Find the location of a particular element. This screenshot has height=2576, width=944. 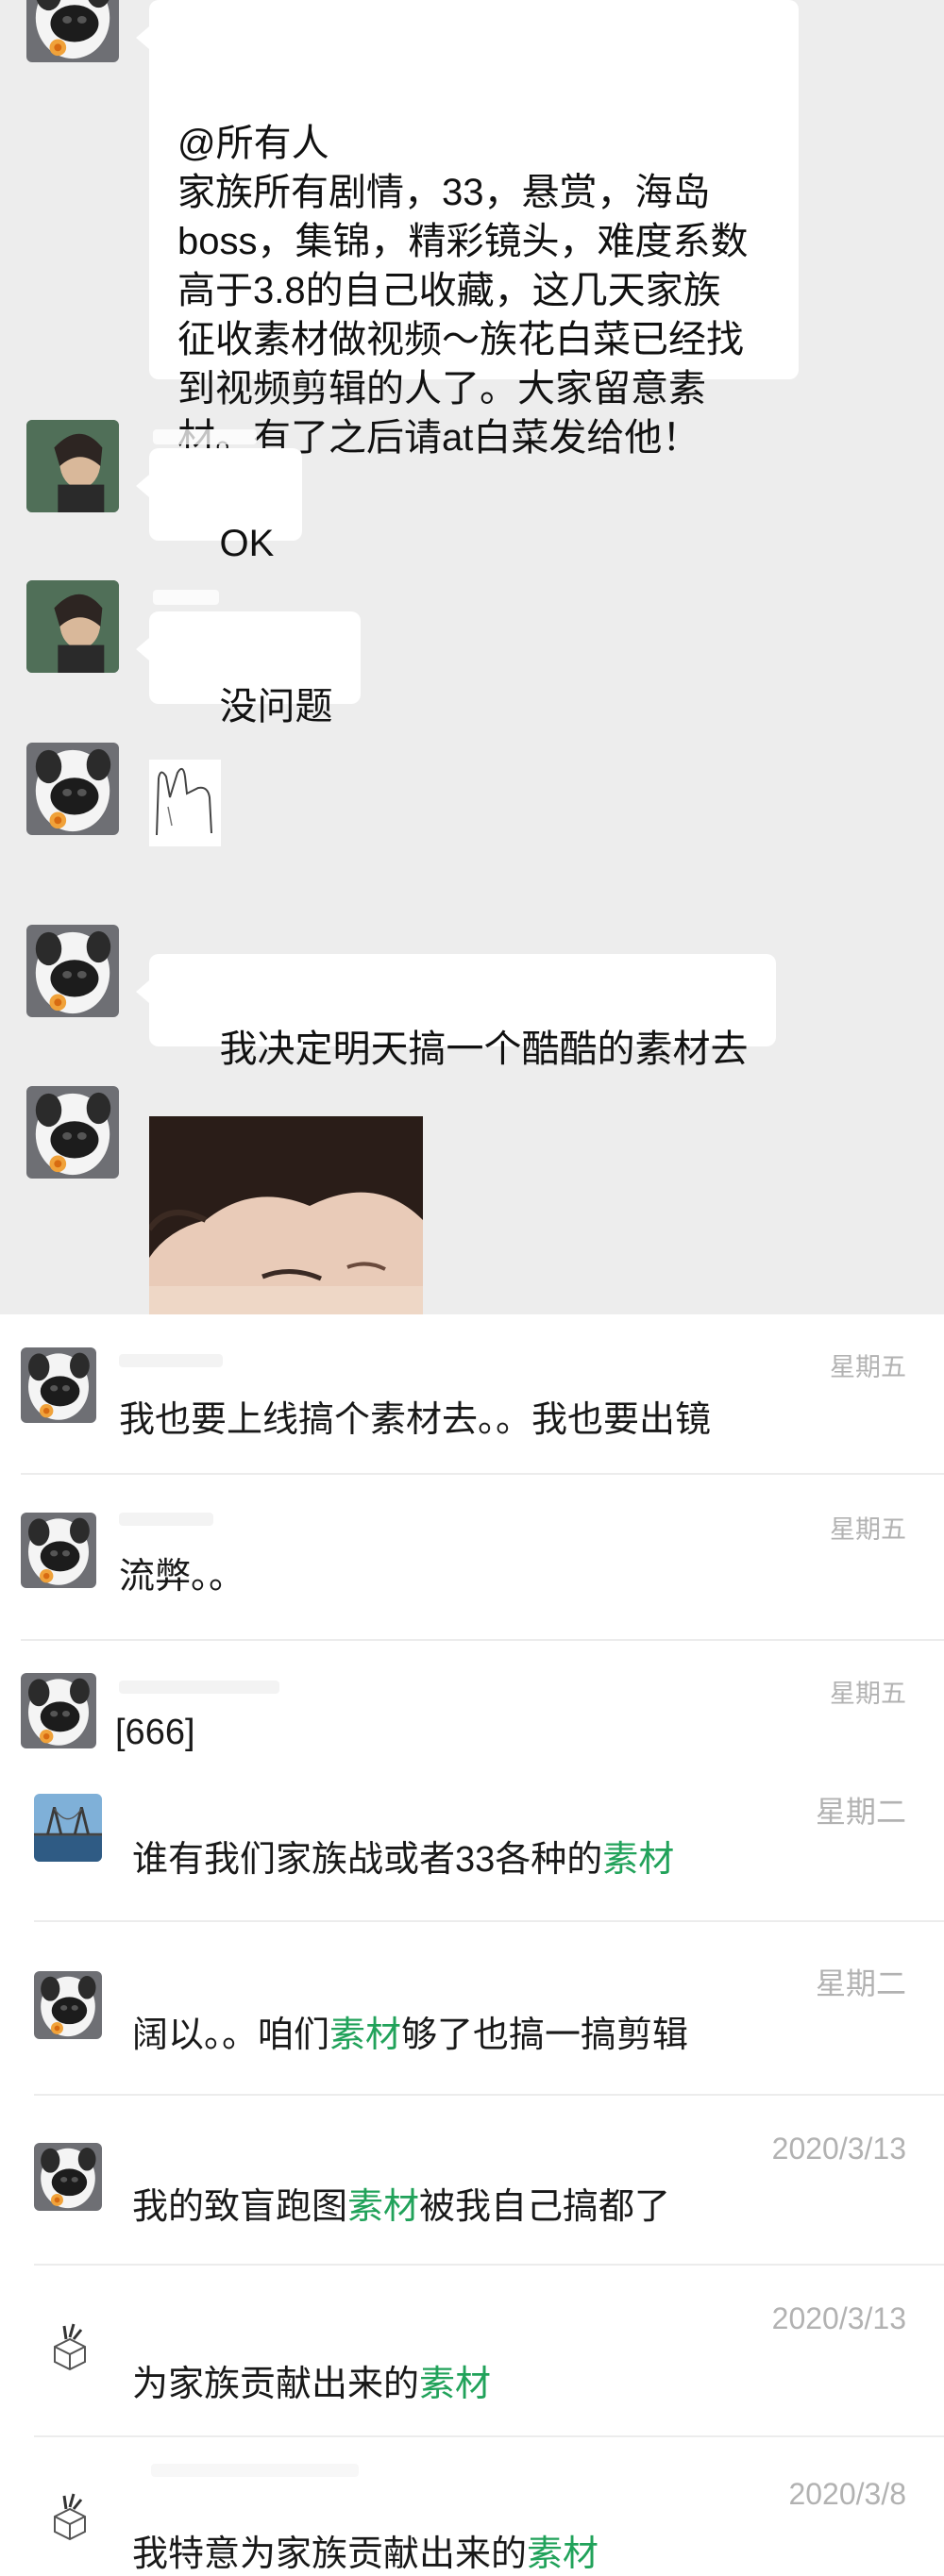

result-text: 我的致盲跑图素材被我自己搞都了 is located at coordinates (401, 2207).